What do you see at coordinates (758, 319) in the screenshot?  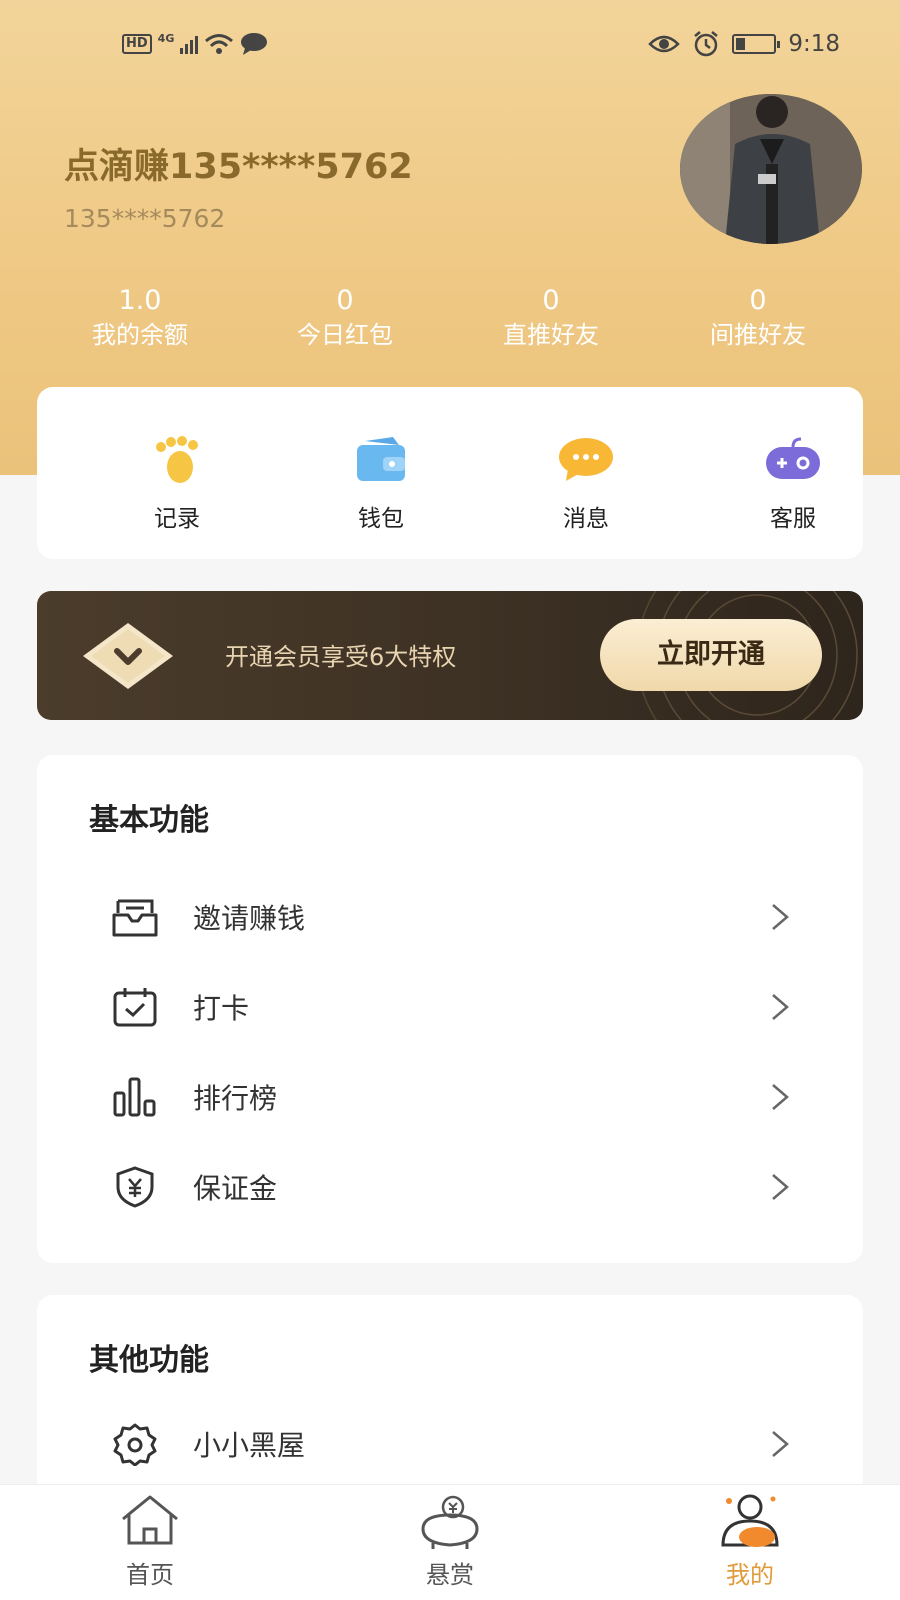 I see `stat-indirect-friends: 0 间推好友` at bounding box center [758, 319].